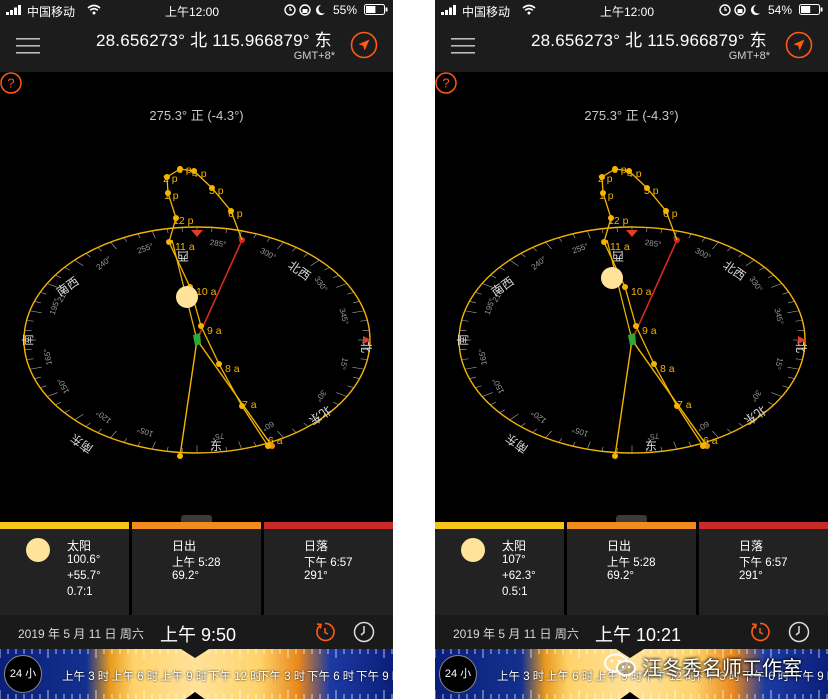  Describe the element at coordinates (811, 9) in the screenshot. I see `battery-icon` at that location.